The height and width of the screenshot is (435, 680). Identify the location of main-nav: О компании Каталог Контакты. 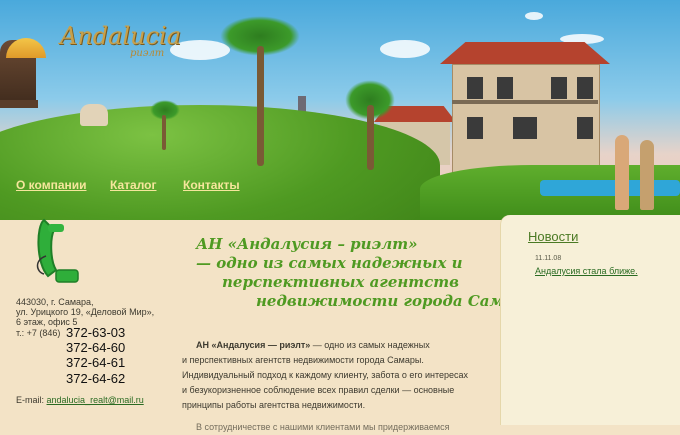
(210, 185).